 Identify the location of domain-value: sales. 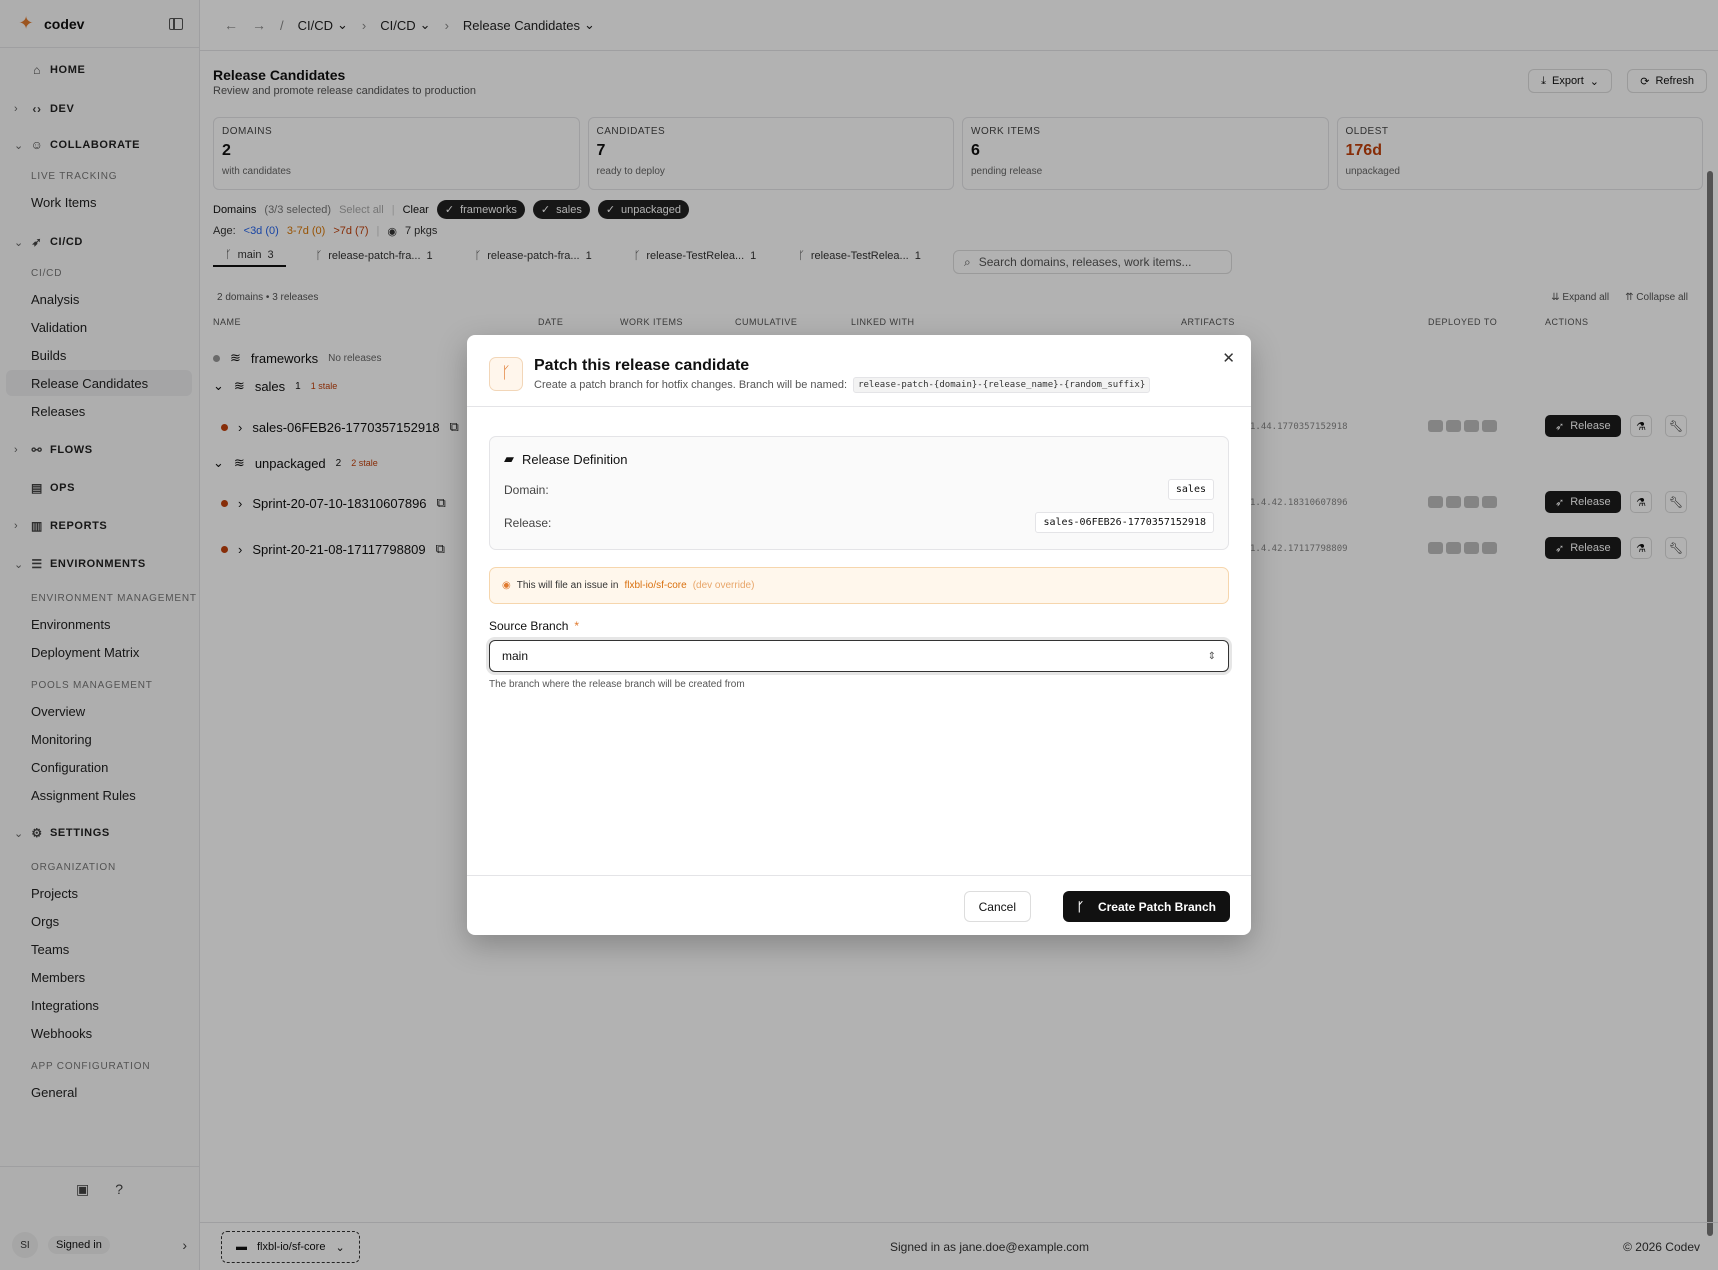
(1190, 489).